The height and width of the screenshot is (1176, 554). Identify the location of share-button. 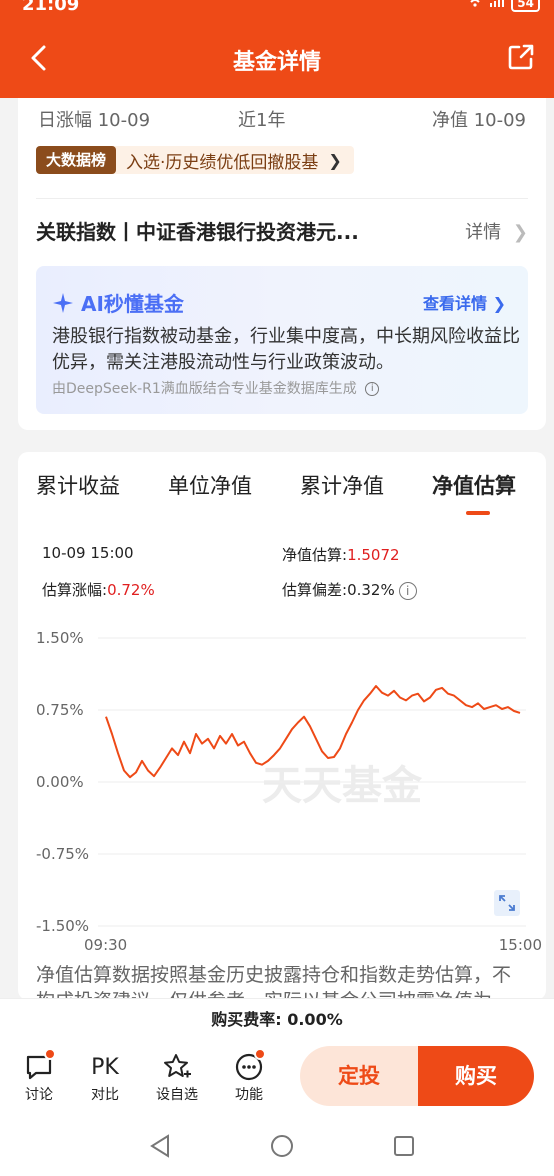
(521, 57).